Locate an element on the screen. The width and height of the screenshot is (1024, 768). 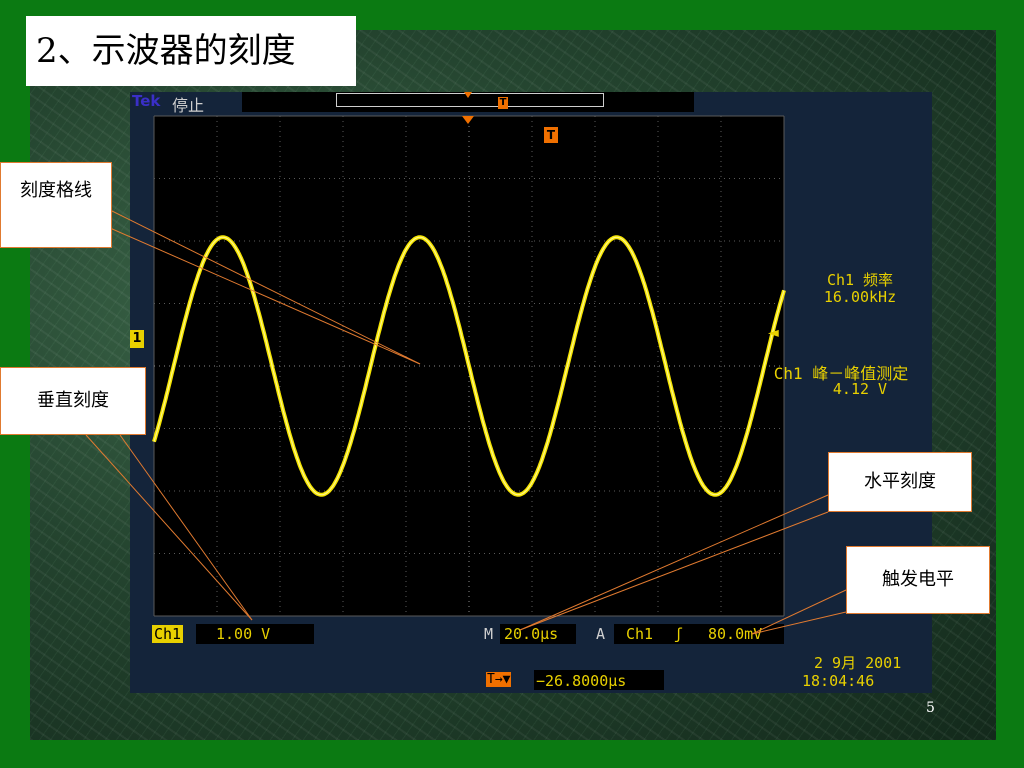
callout-vertical-scale: 垂直刻度 is located at coordinates (73, 401).